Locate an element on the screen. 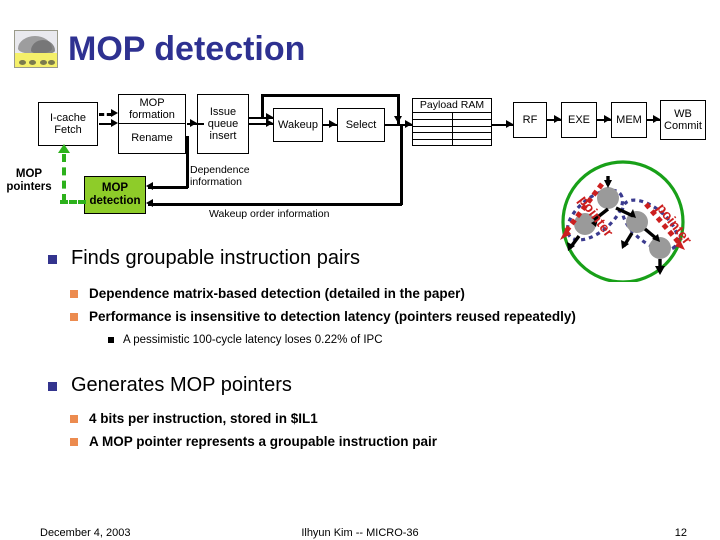 The image size is (720, 540). diagram-box-wb-commit: WB Commit is located at coordinates (683, 120).